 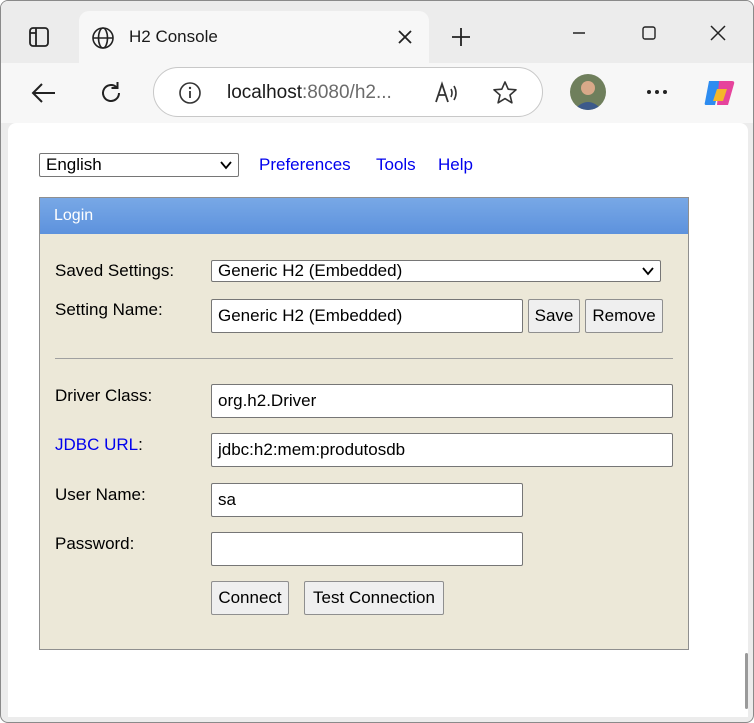 What do you see at coordinates (442, 450) in the screenshot?
I see `jdbc-url-input: jdbc:h2:mem:produtosdb` at bounding box center [442, 450].